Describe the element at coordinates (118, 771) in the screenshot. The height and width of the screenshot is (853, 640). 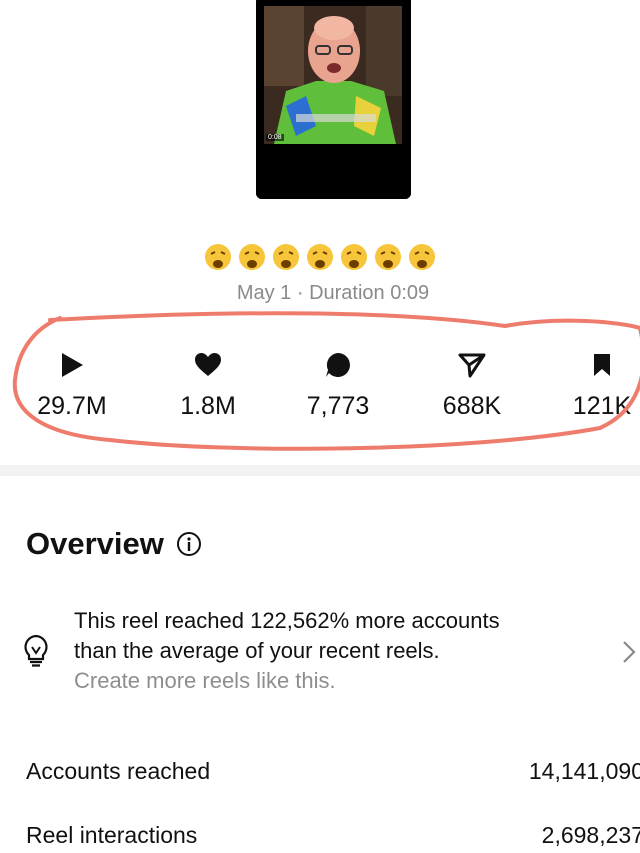
I see `metric-label: Accounts reached` at that location.